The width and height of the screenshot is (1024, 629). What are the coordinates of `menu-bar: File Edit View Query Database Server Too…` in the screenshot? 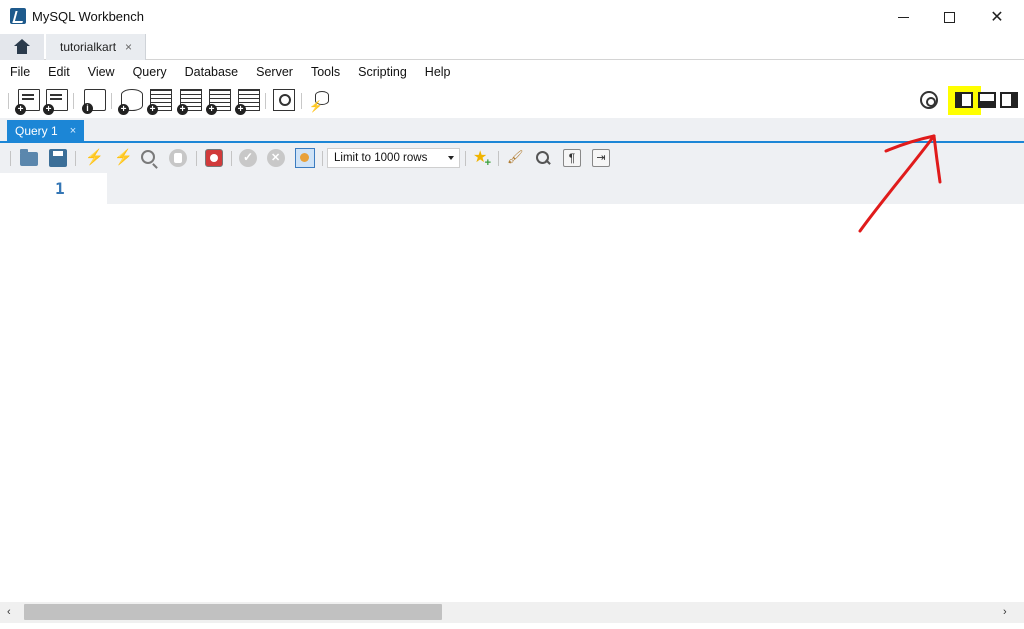 It's located at (512, 72).